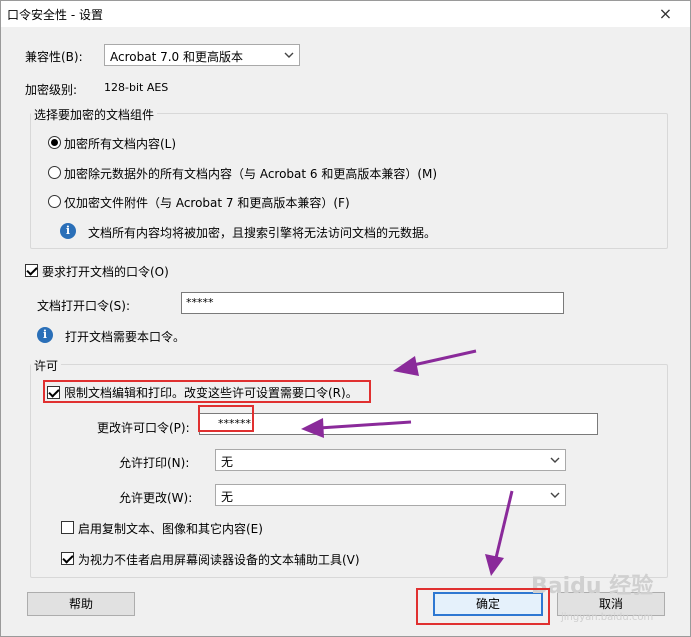 The image size is (691, 637). I want to click on arrow-to-restrict, so click(435, 362).